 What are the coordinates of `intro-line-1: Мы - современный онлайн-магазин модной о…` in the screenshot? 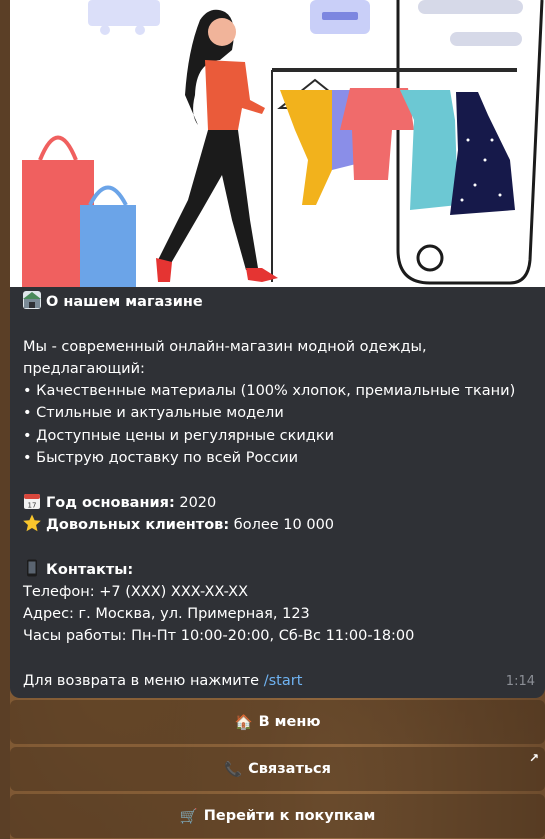 It's located at (225, 346).